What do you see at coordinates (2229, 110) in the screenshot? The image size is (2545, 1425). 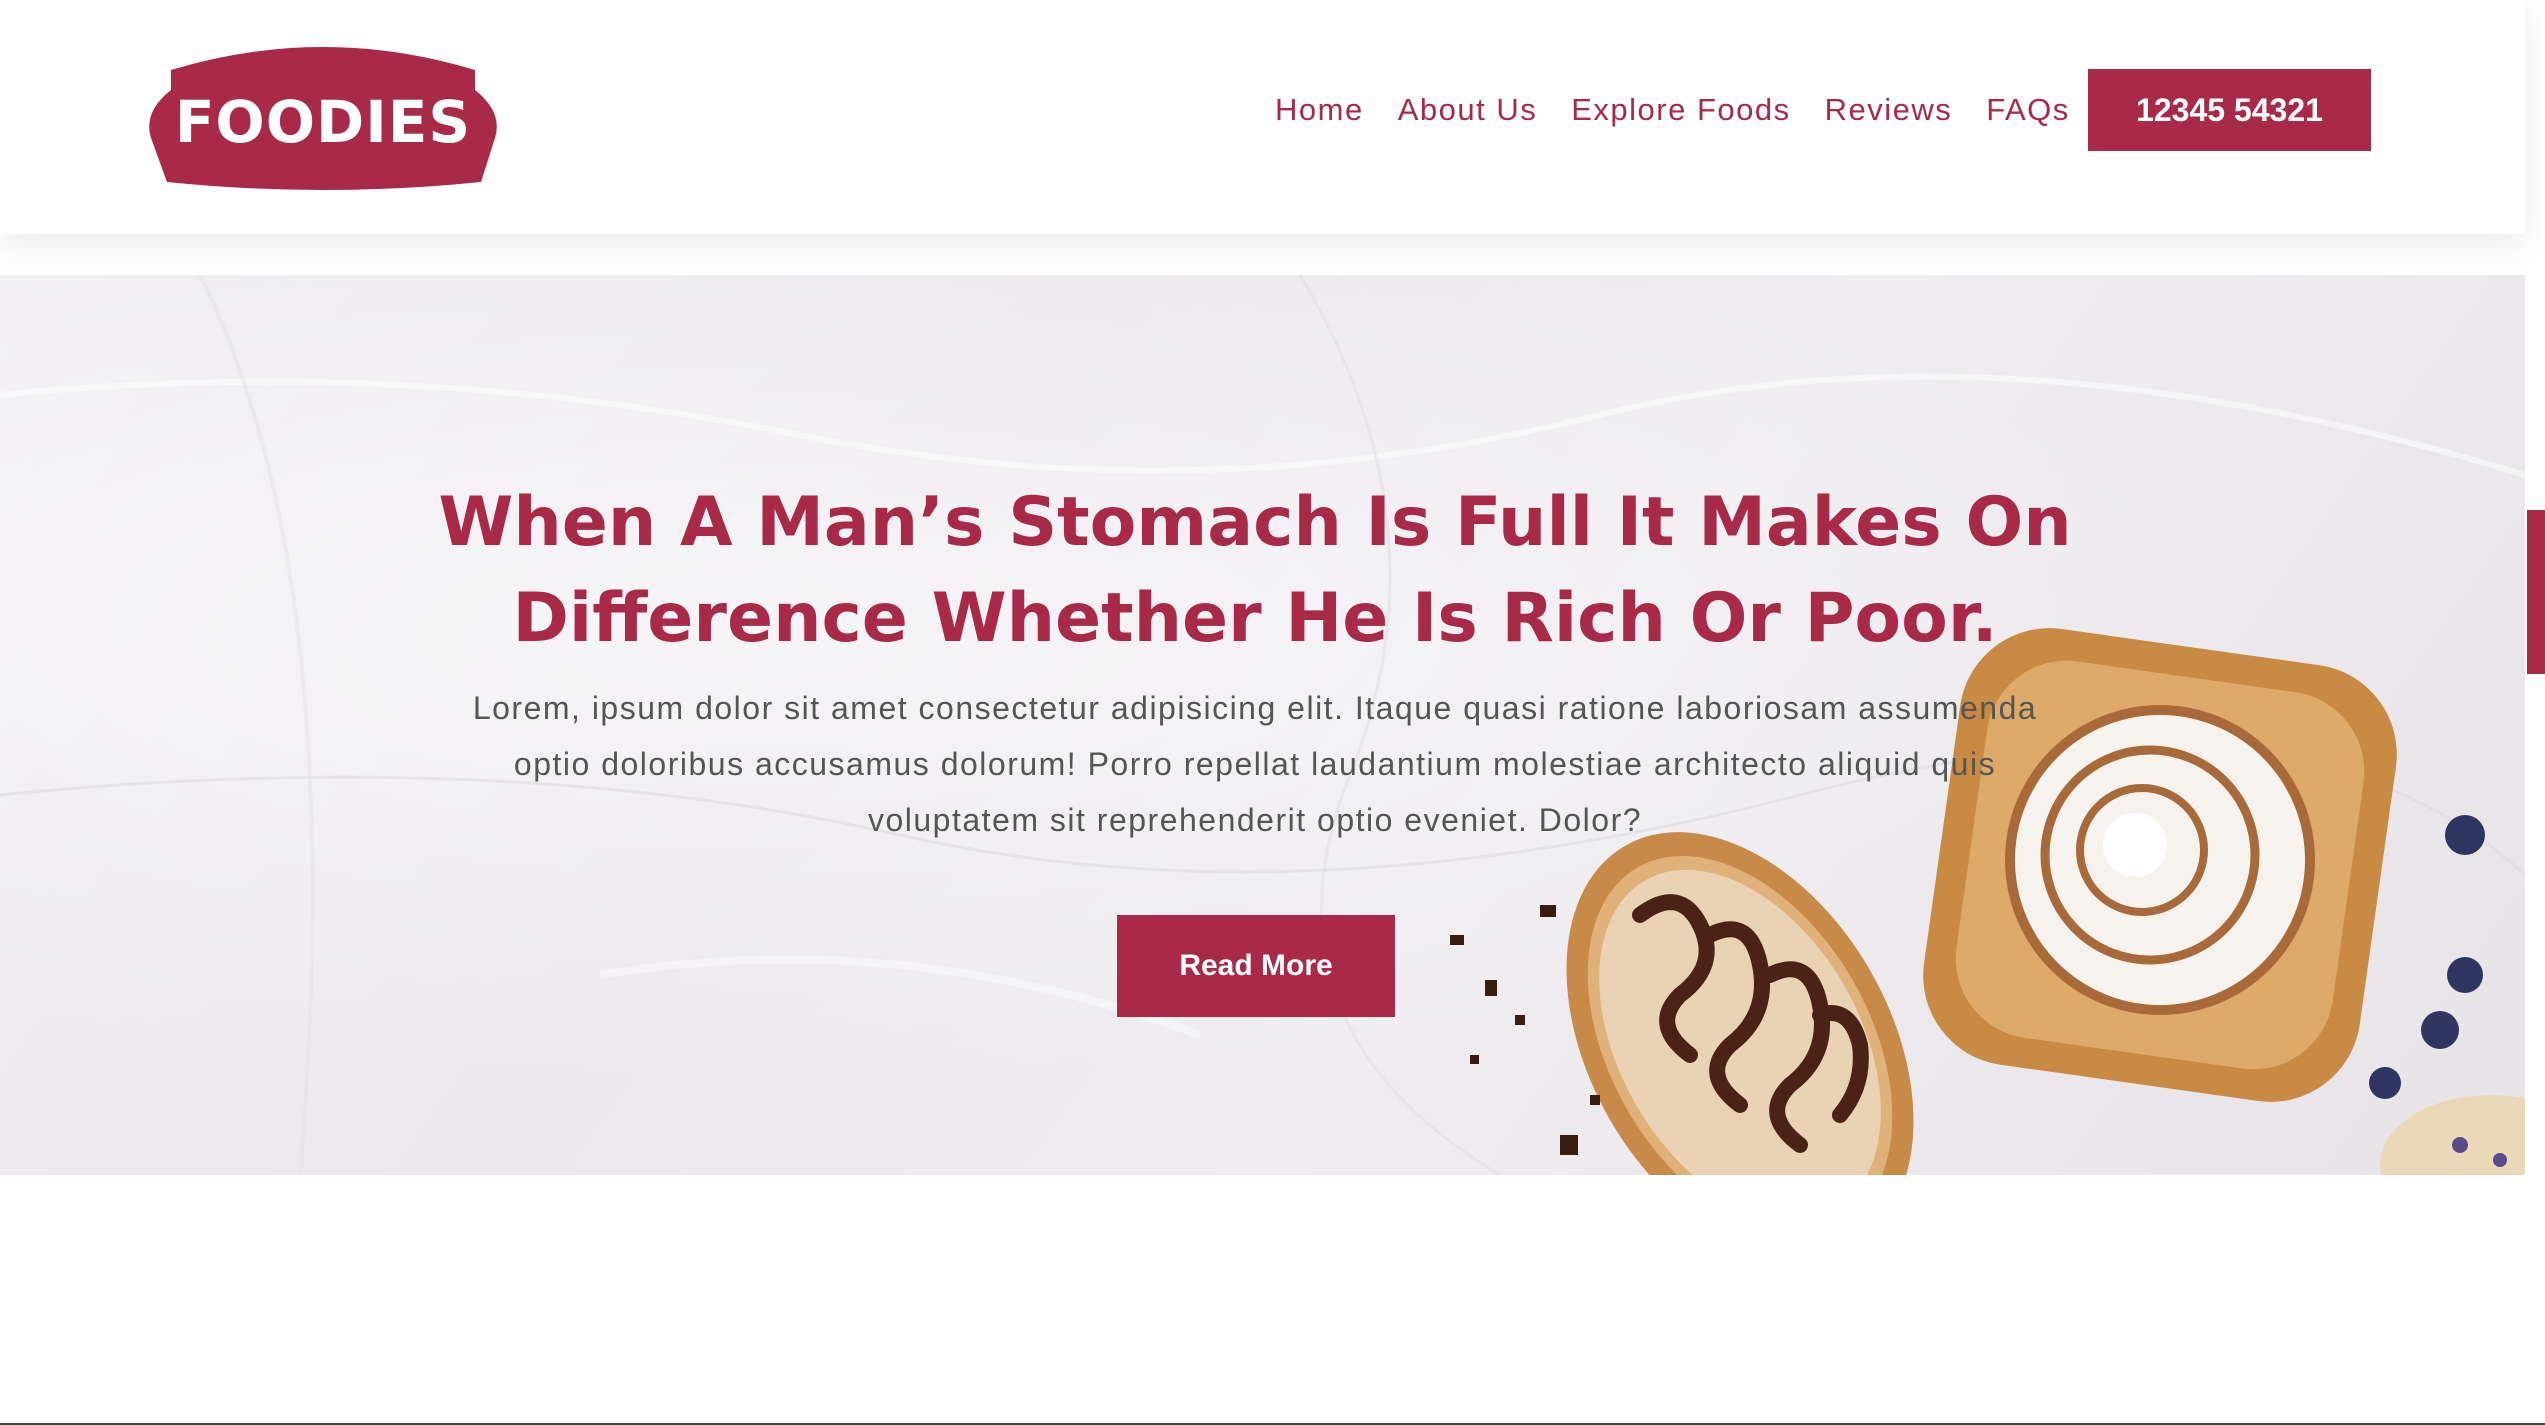 I see `phone-button: 12345 54321` at bounding box center [2229, 110].